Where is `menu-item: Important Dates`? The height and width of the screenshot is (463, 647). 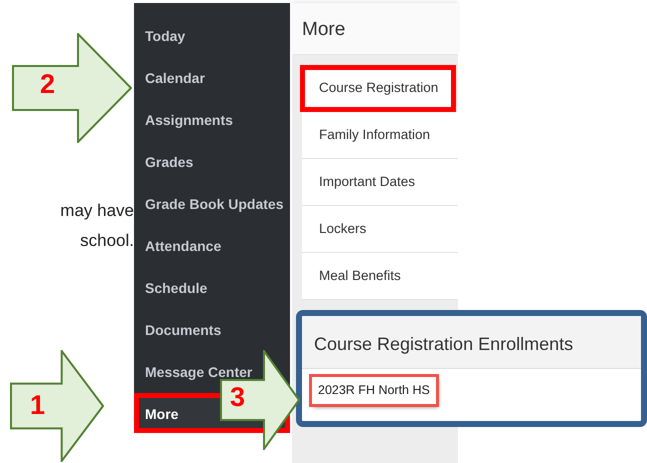
menu-item: Important Dates is located at coordinates (380, 182).